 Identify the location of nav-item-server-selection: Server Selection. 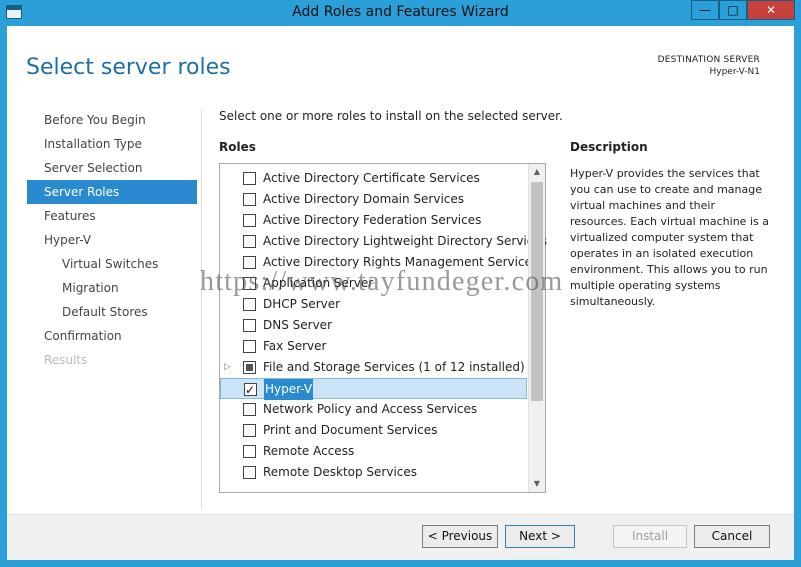
(112, 168).